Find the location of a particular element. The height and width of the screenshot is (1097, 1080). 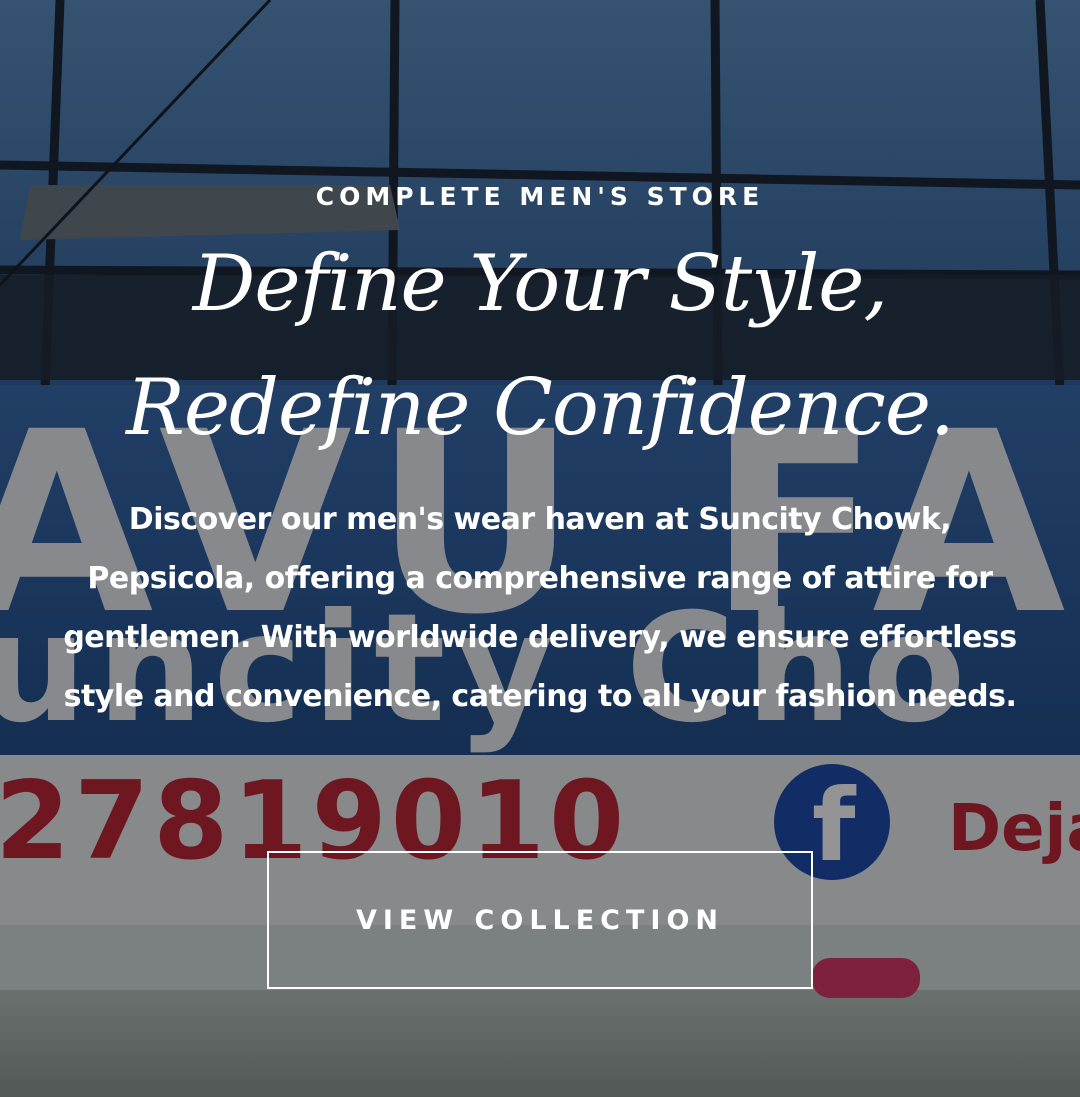

headline-line-1: Define Your Style, is located at coordinates (540, 284).